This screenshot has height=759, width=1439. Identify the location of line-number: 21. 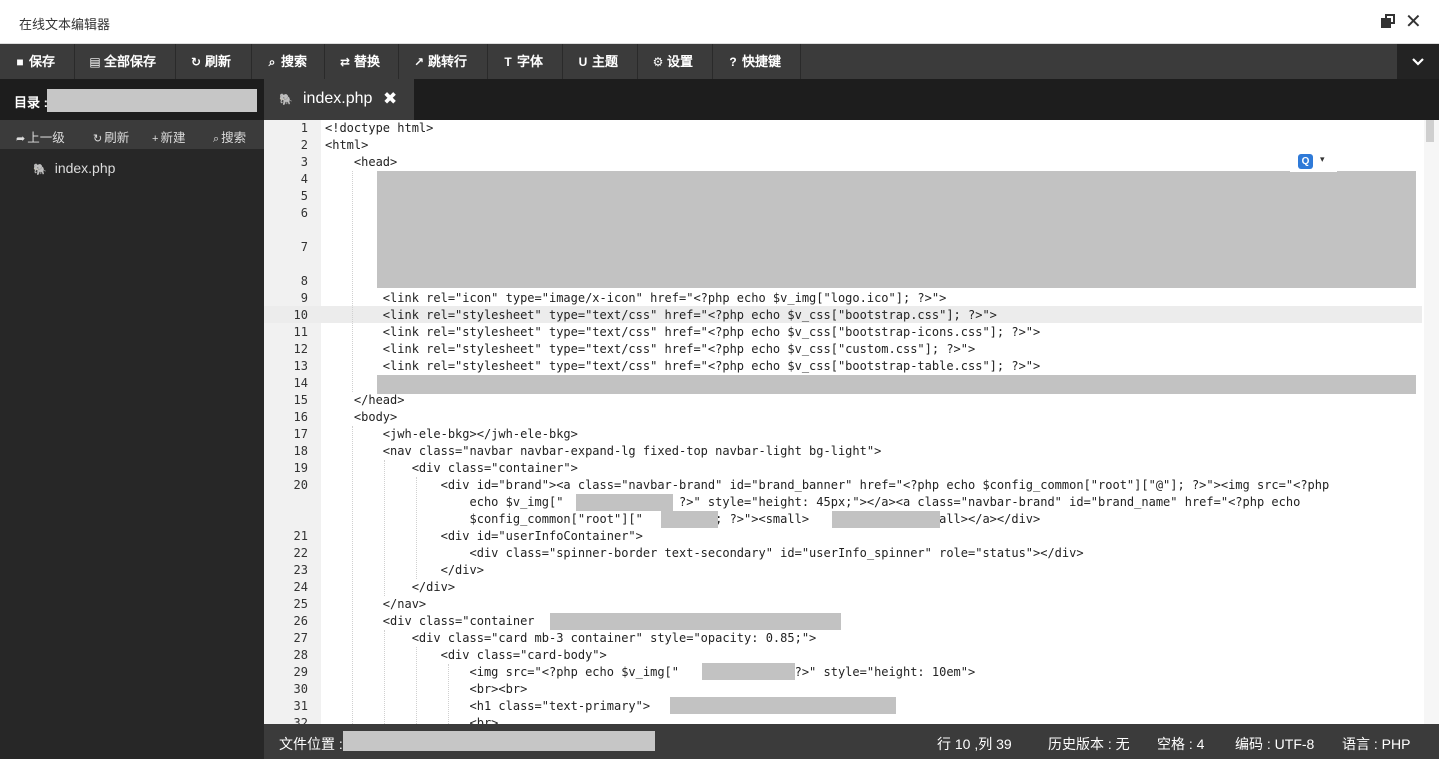
(300, 536).